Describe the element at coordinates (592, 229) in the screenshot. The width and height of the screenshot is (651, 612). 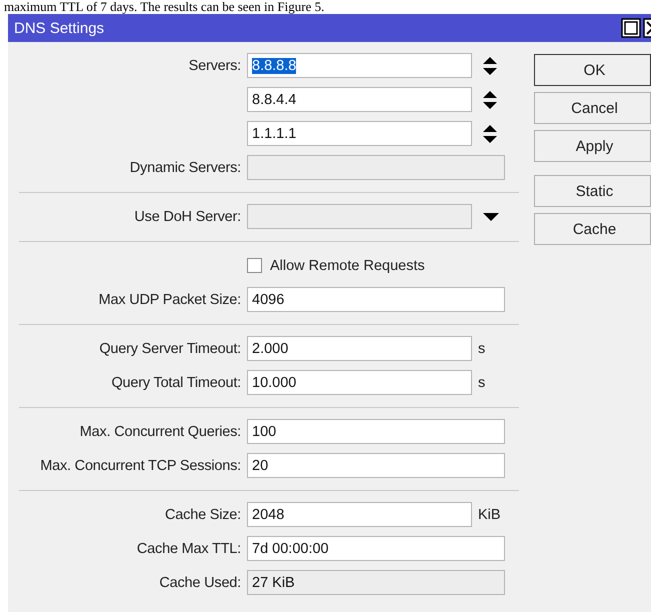
I see `dialog-button: Cache` at that location.